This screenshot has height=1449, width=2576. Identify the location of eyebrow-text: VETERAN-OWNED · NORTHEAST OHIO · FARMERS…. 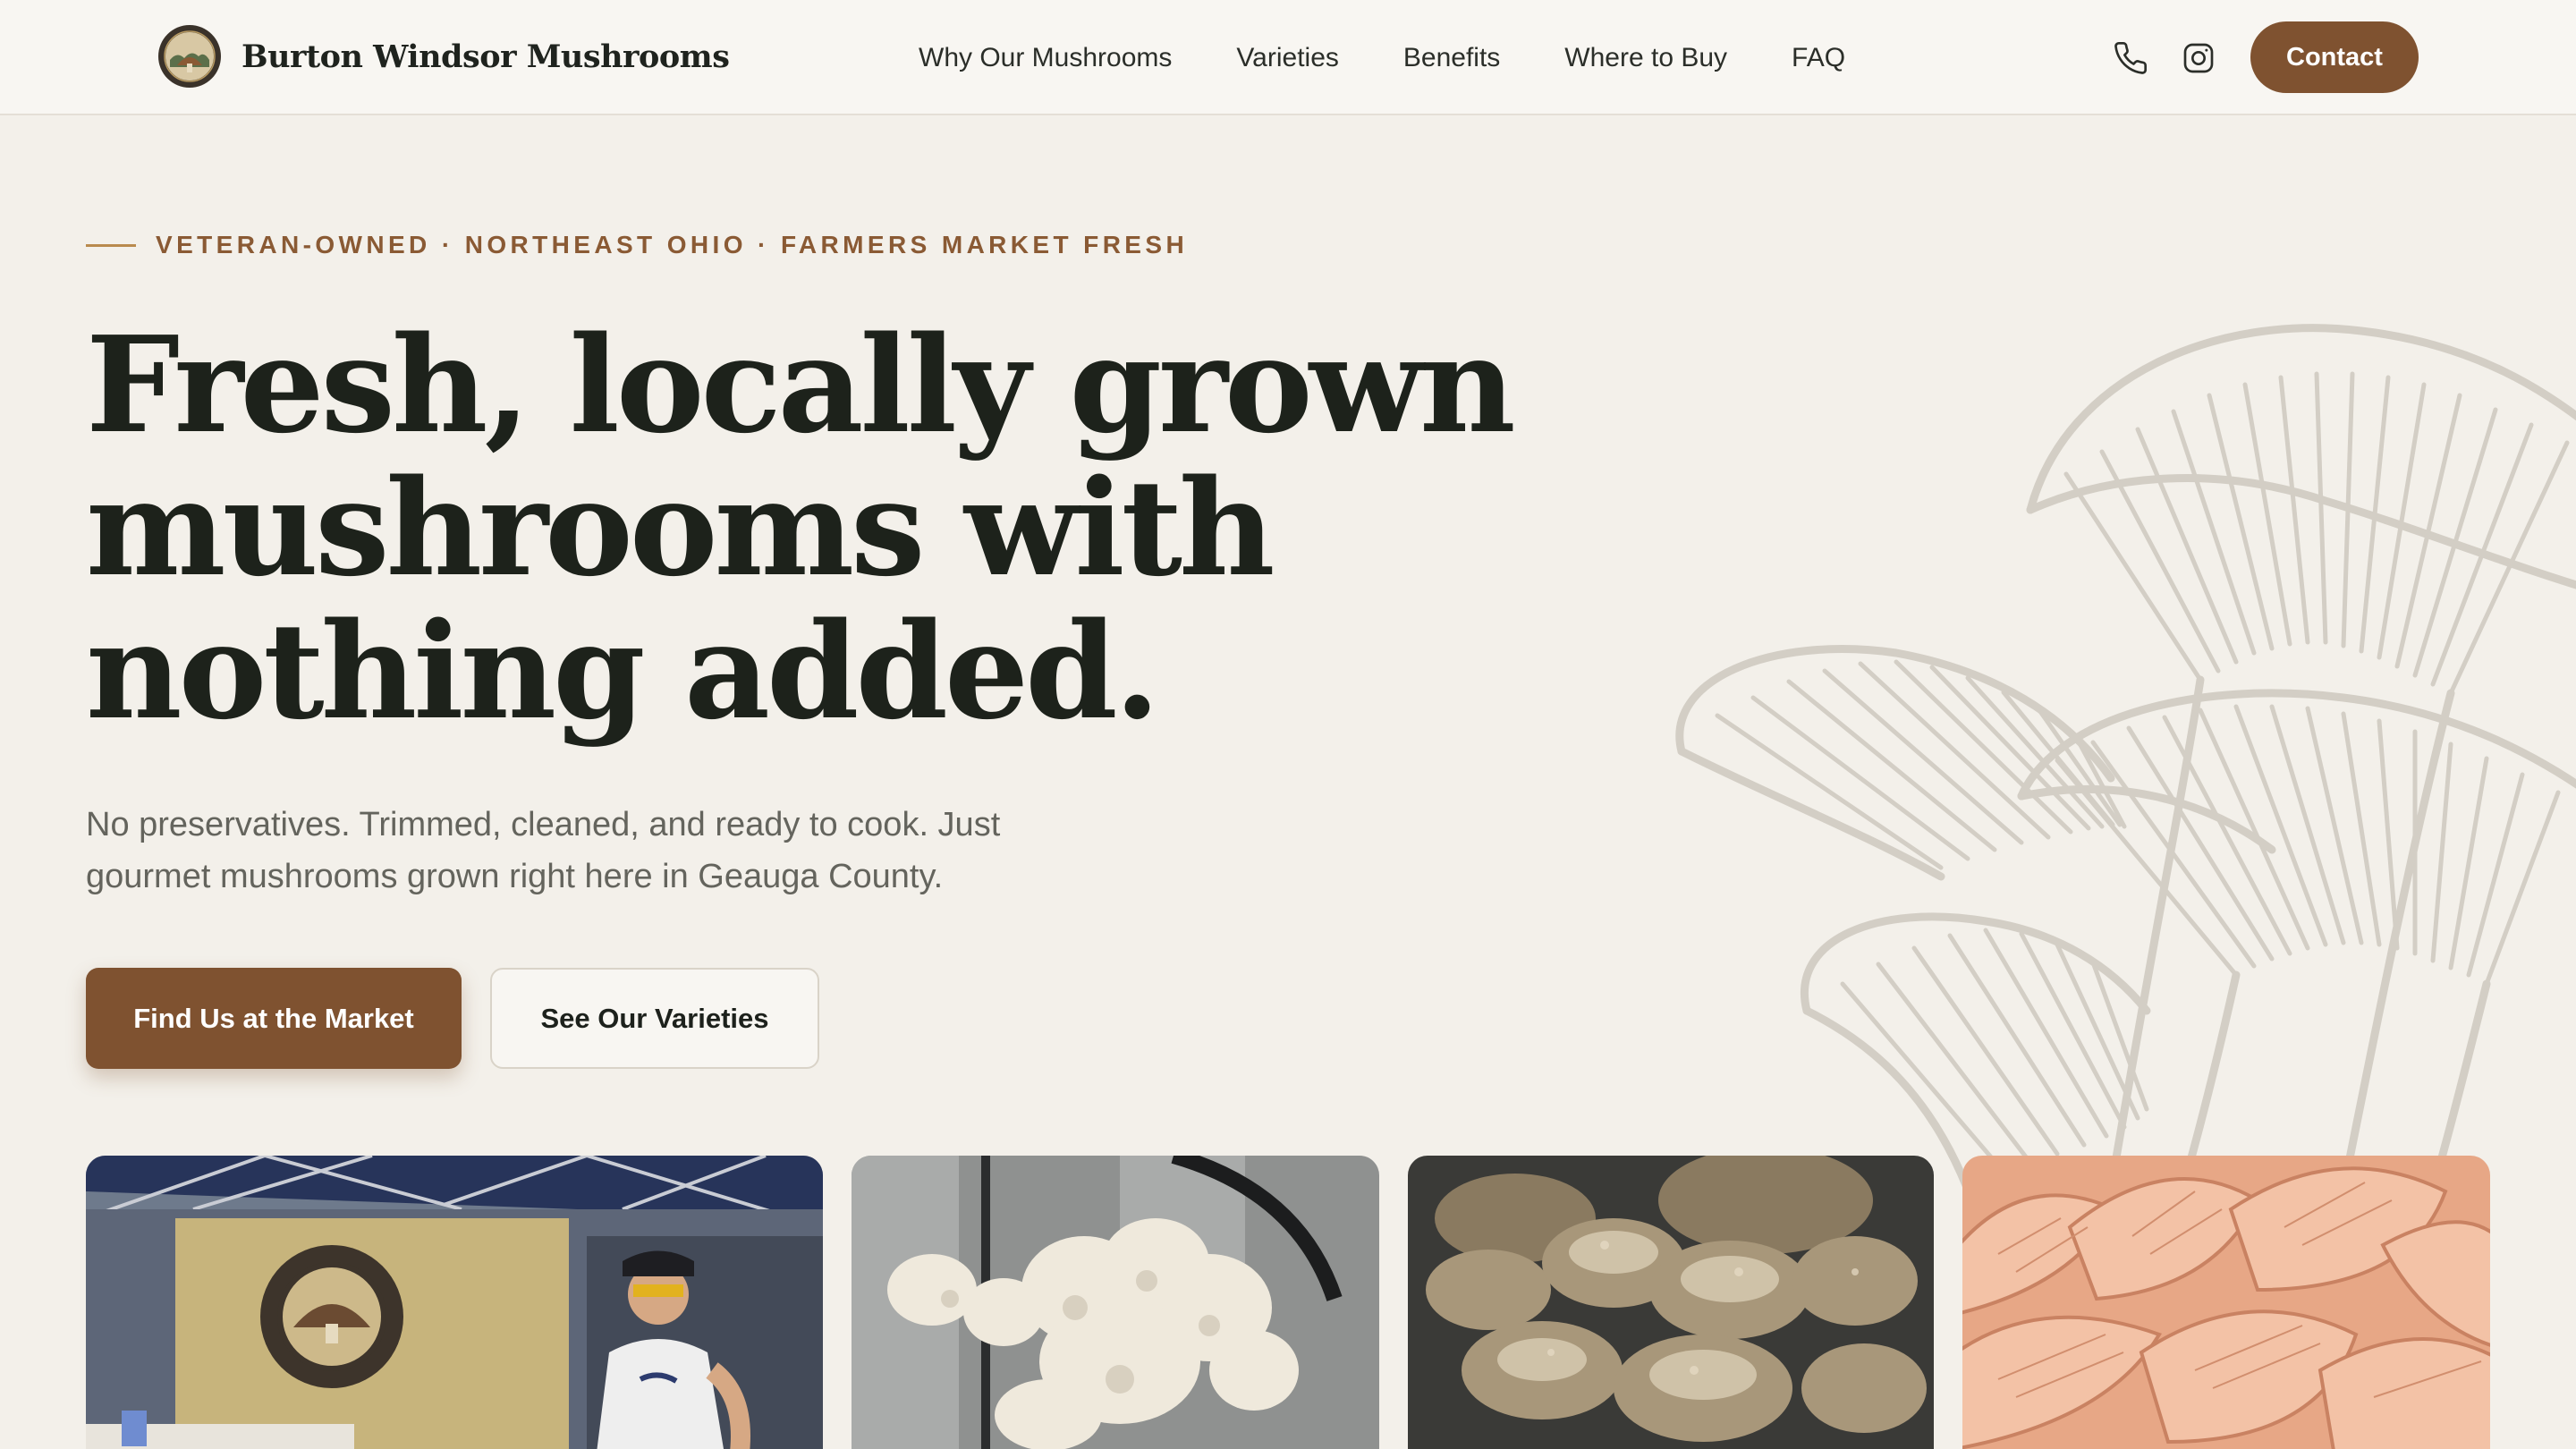
(672, 244).